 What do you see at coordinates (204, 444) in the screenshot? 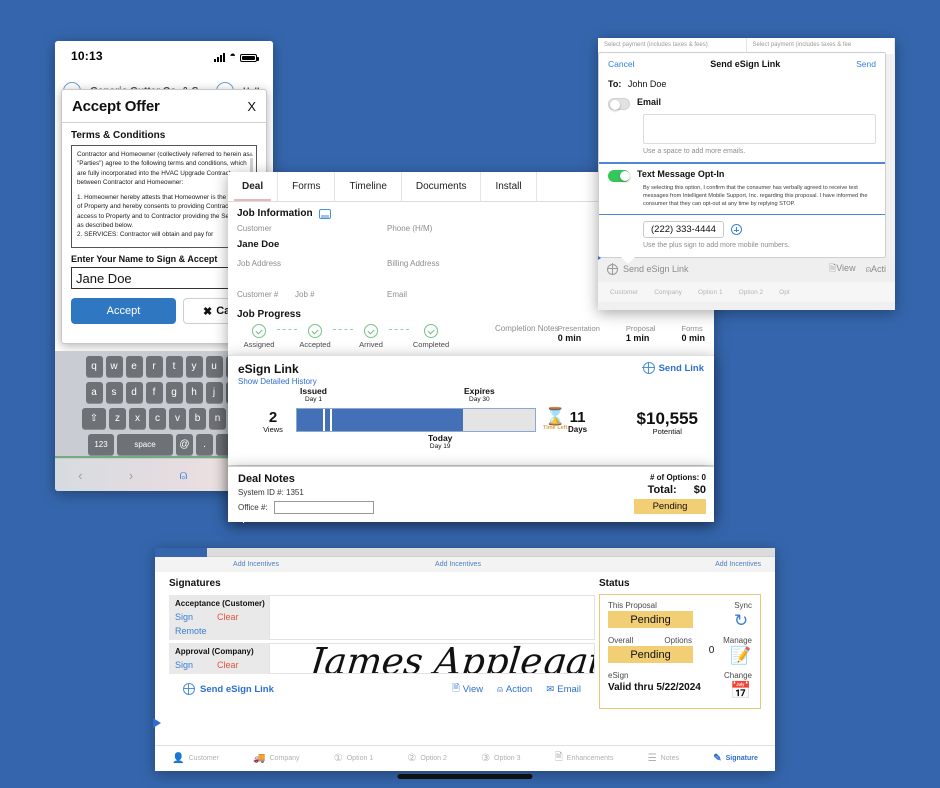
I see `period-key: .` at bounding box center [204, 444].